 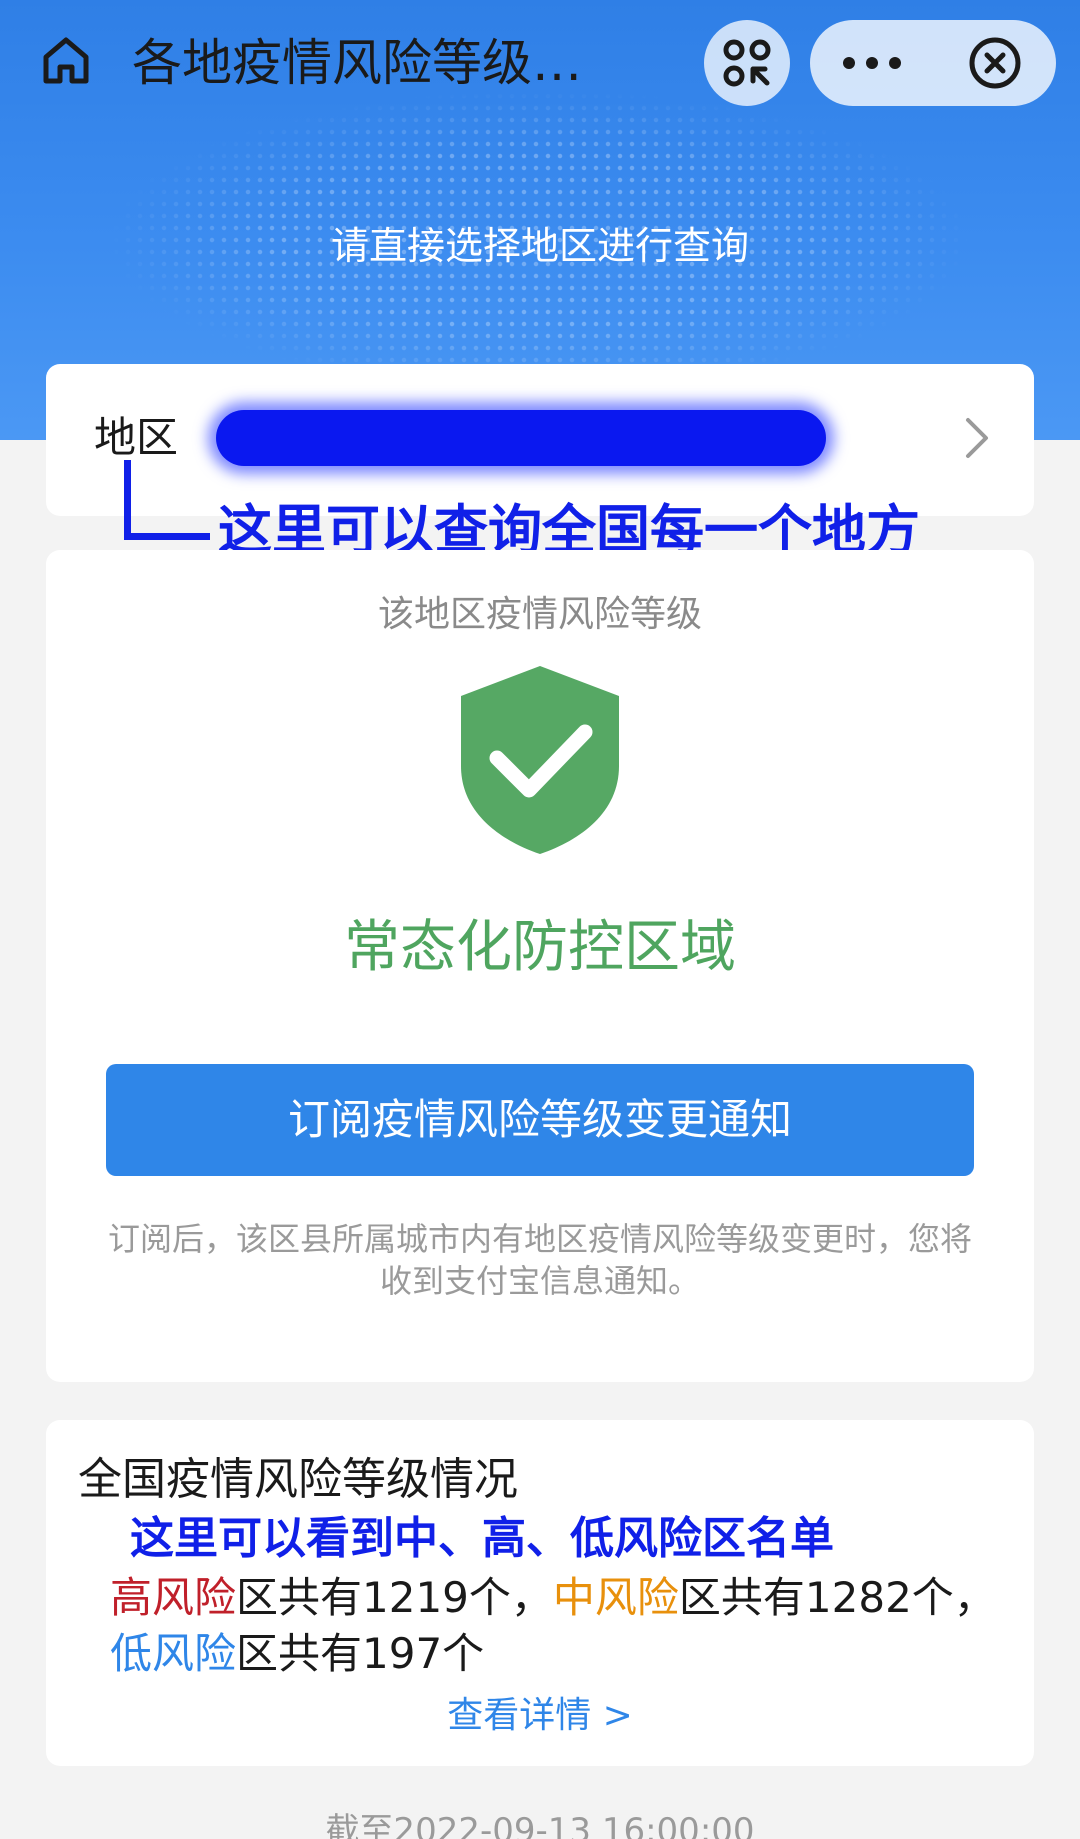 I want to click on region-label: 地区, so click(x=136, y=437).